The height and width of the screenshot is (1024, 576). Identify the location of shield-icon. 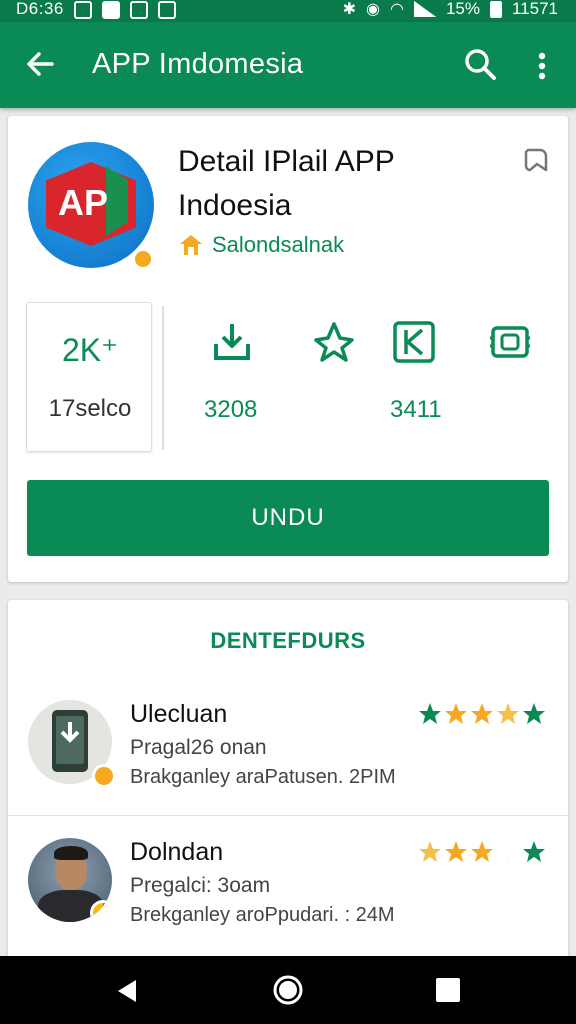
(167, 10).